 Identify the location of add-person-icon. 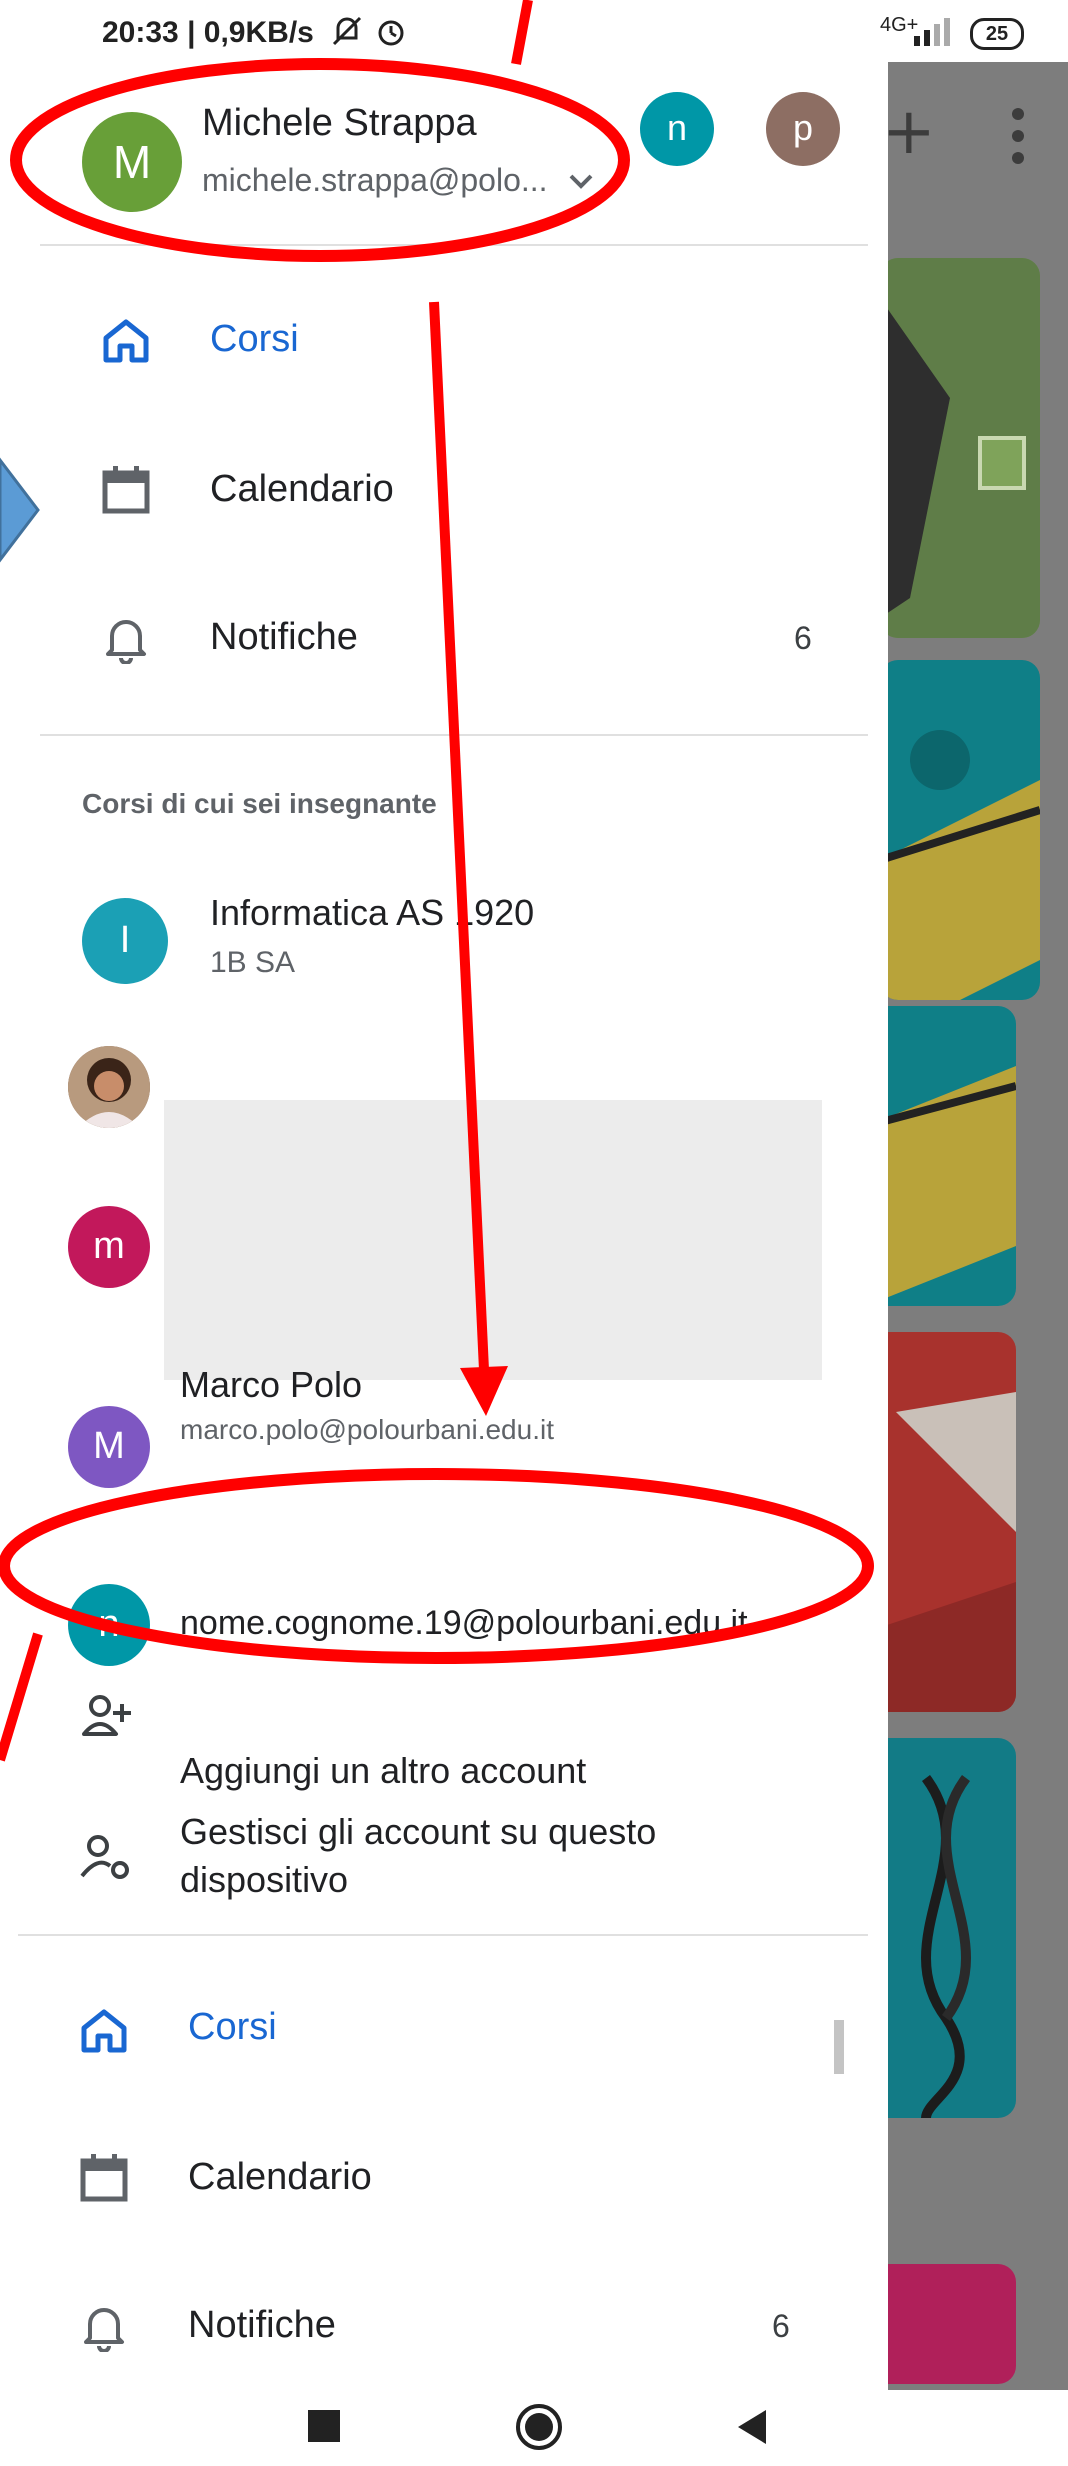
(106, 1716).